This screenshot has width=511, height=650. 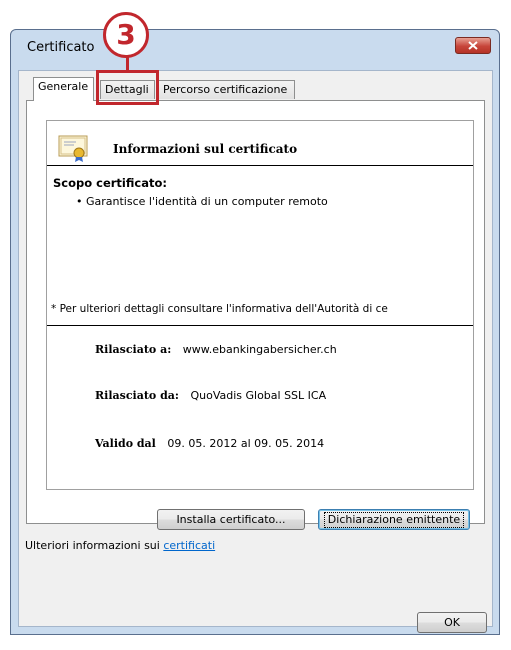 I want to click on title-bar: Certificato, so click(x=255, y=46).